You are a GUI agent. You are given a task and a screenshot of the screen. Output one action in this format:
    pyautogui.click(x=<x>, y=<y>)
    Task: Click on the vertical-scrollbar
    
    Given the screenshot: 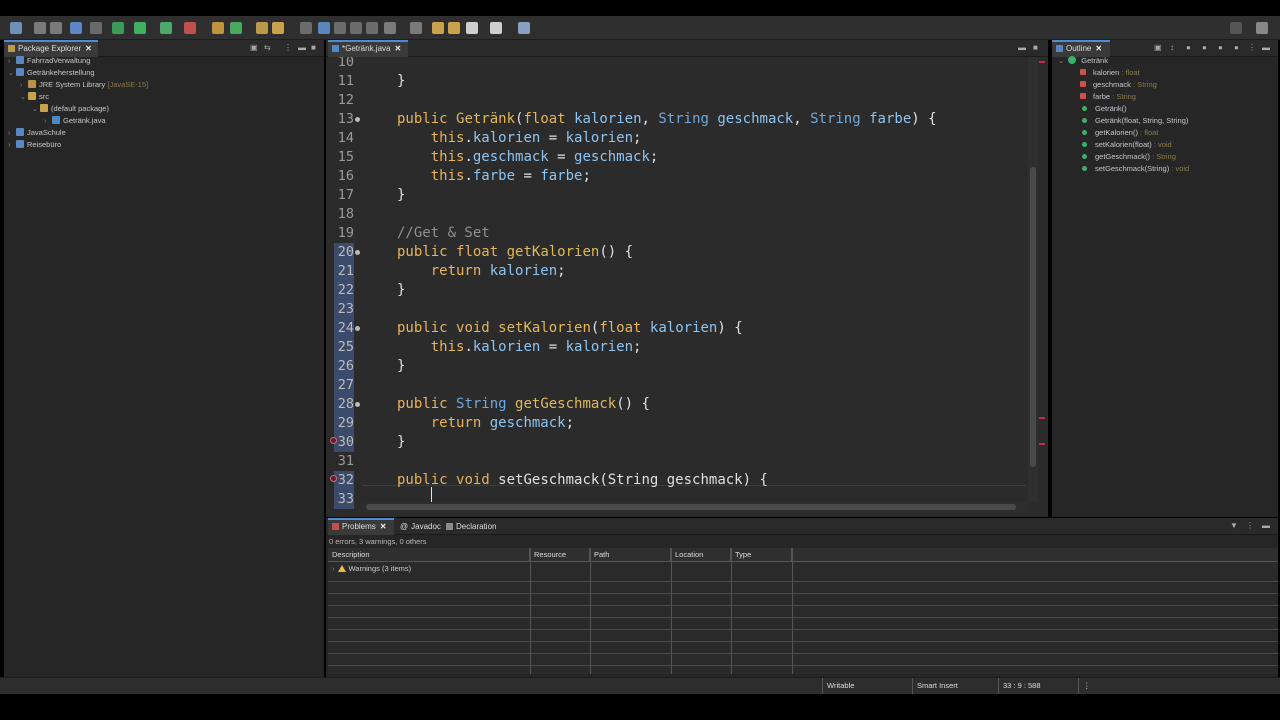 What is the action you would take?
    pyautogui.click(x=1033, y=279)
    